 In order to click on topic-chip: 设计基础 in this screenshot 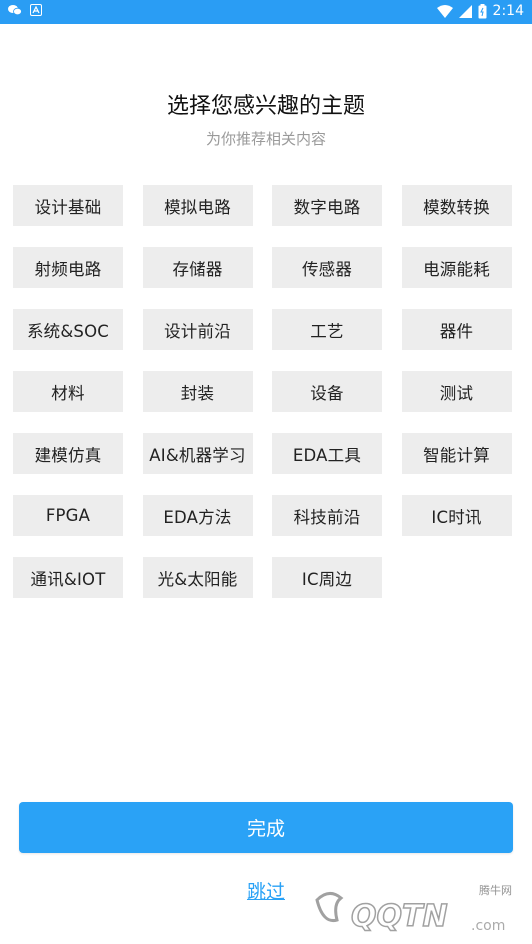, I will do `click(68, 205)`.